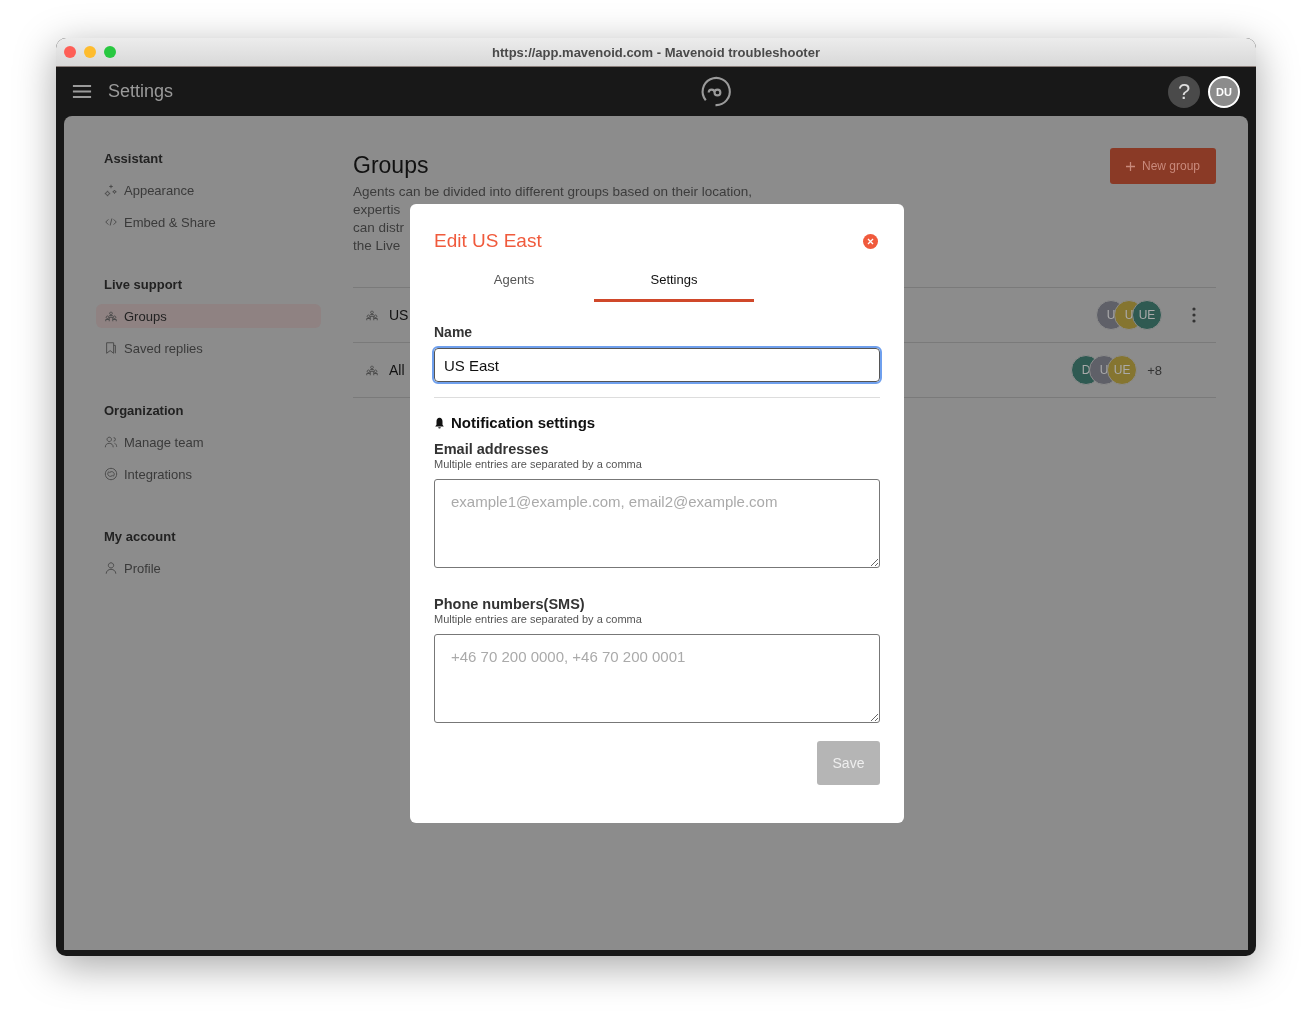 The image size is (1312, 1031). I want to click on logo-icon, so click(716, 91).